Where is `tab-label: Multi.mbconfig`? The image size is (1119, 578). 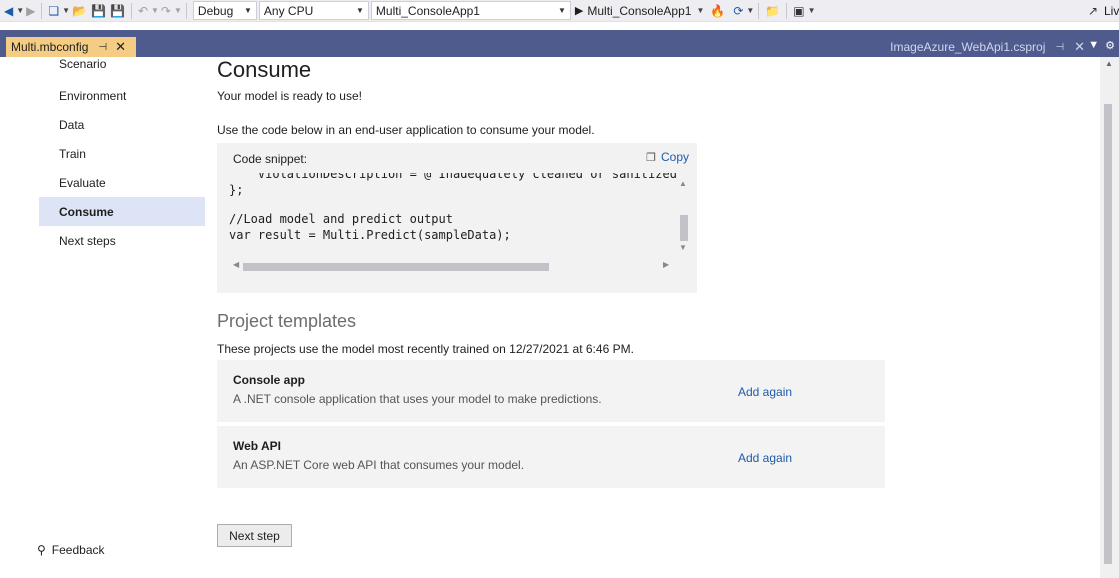
tab-label: Multi.mbconfig is located at coordinates (50, 47).